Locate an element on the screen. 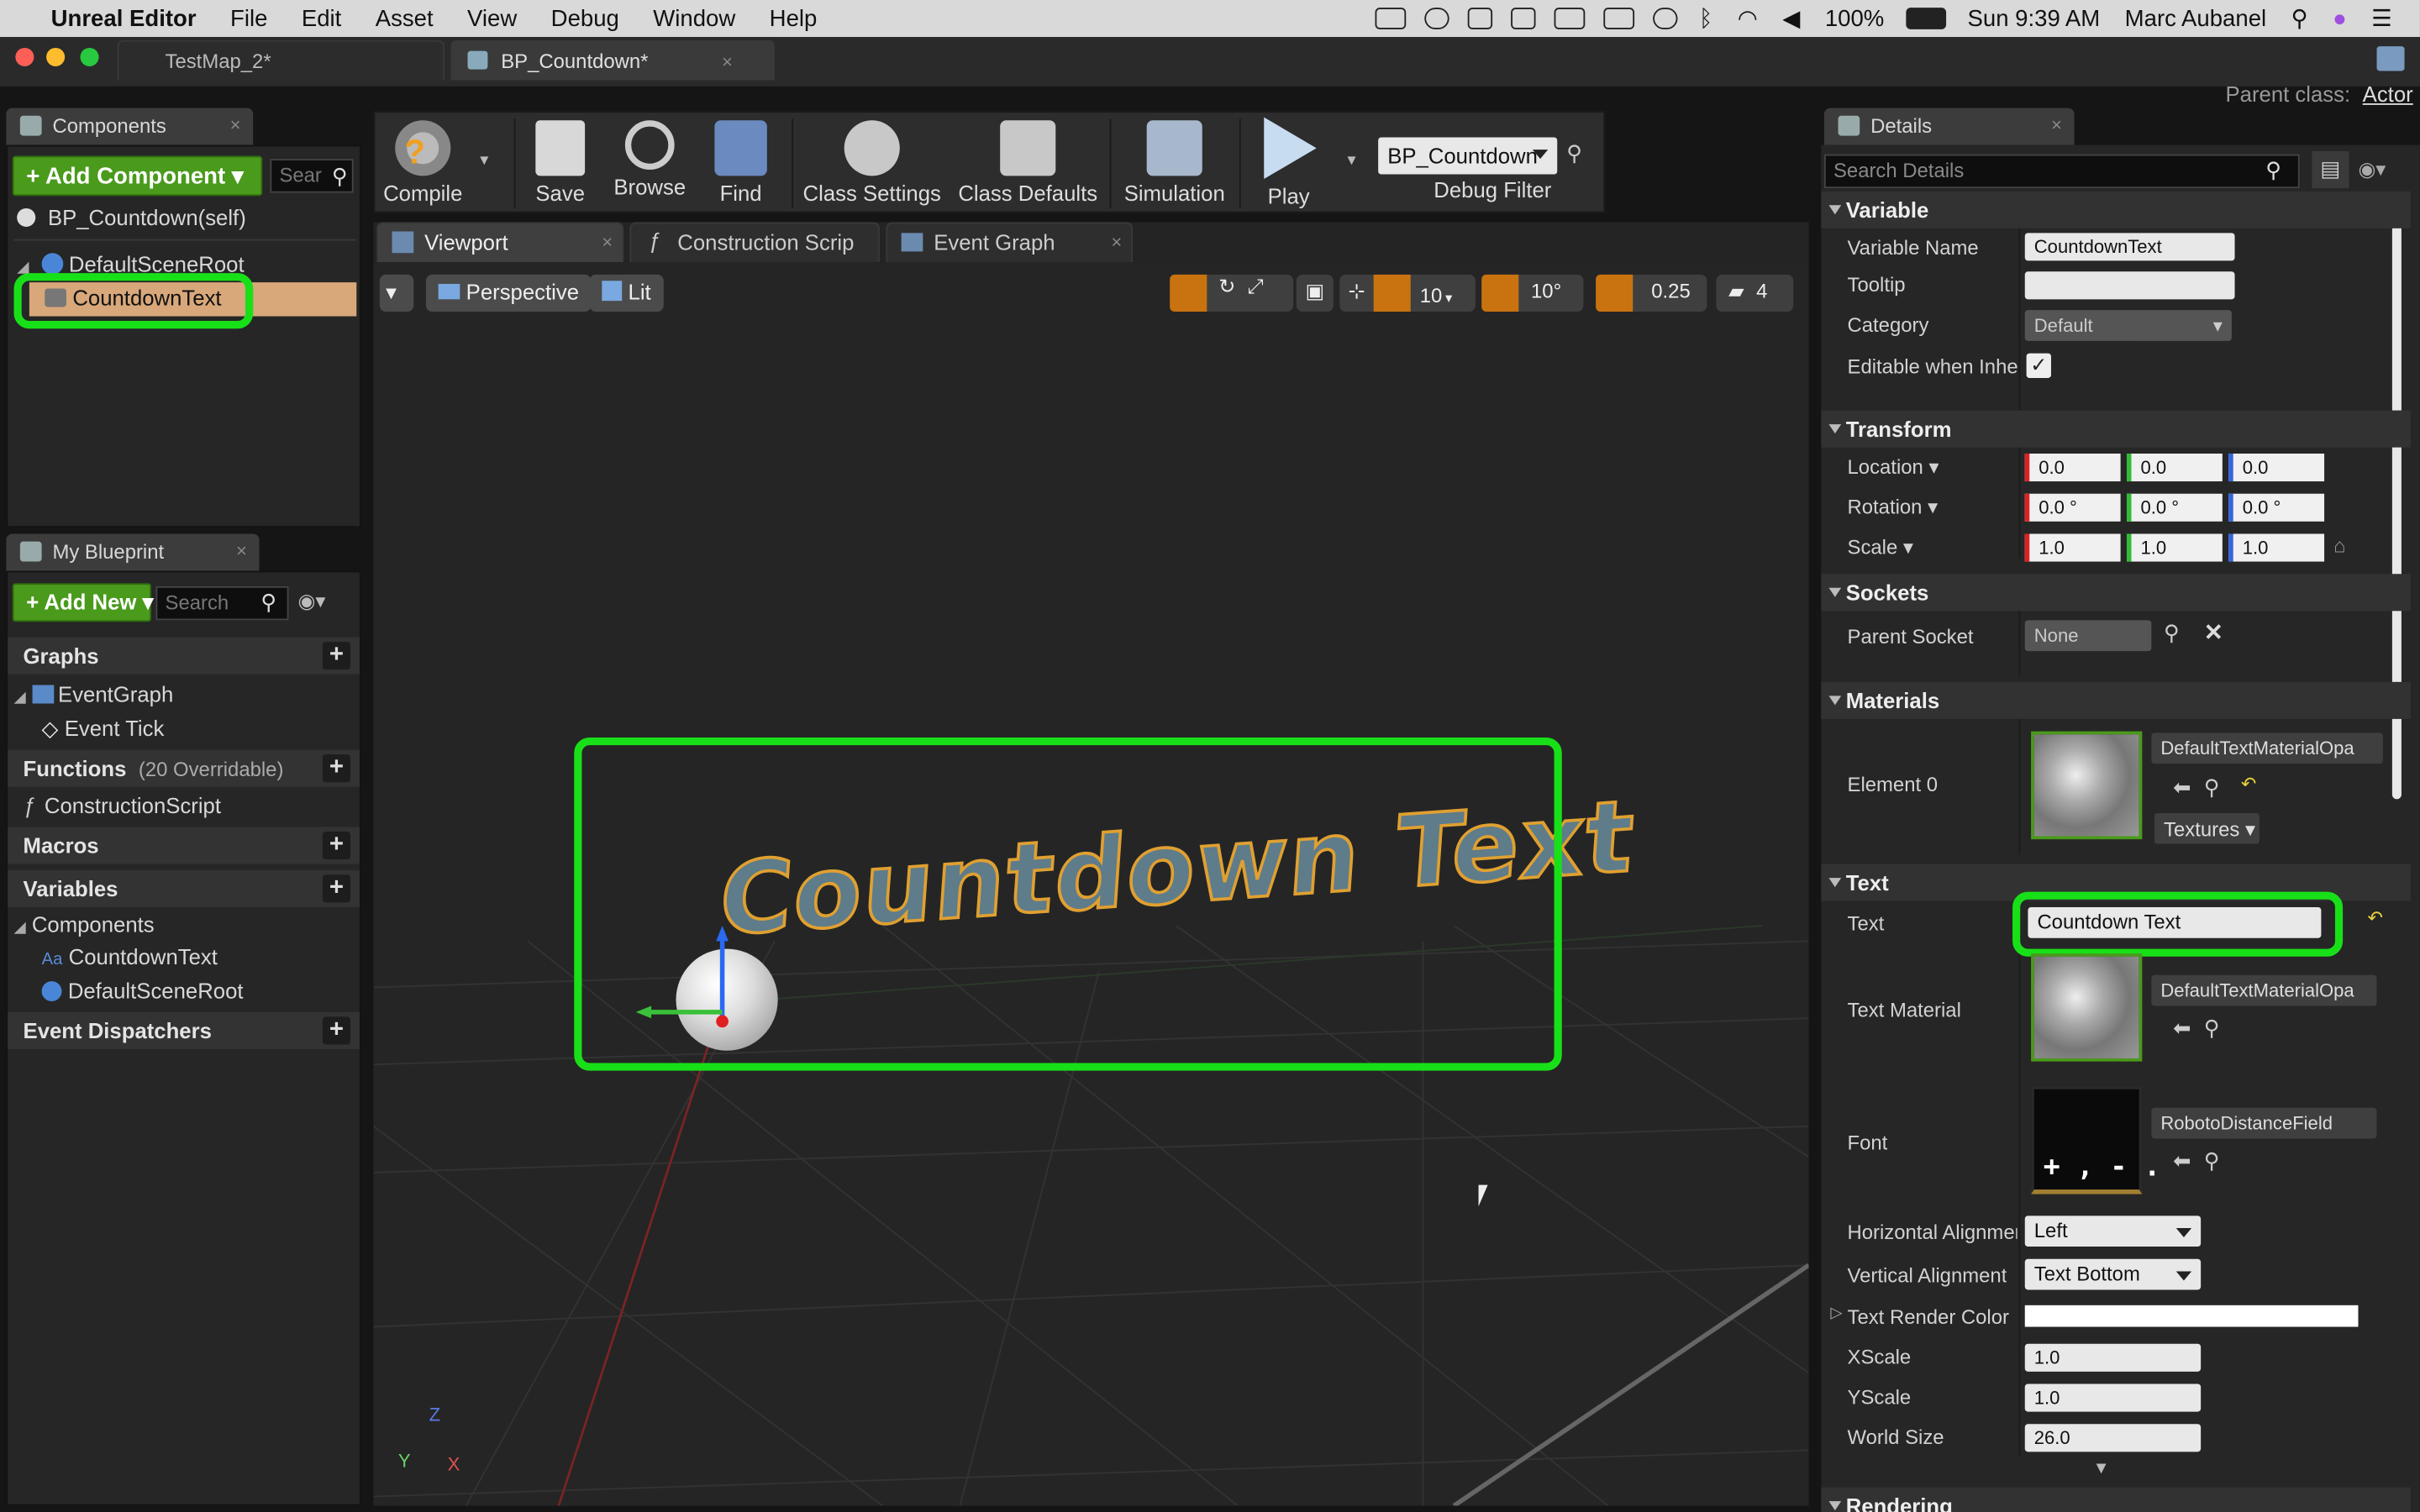 This screenshot has height=1512, width=2420. search-icon: ⚲ is located at coordinates (340, 177).